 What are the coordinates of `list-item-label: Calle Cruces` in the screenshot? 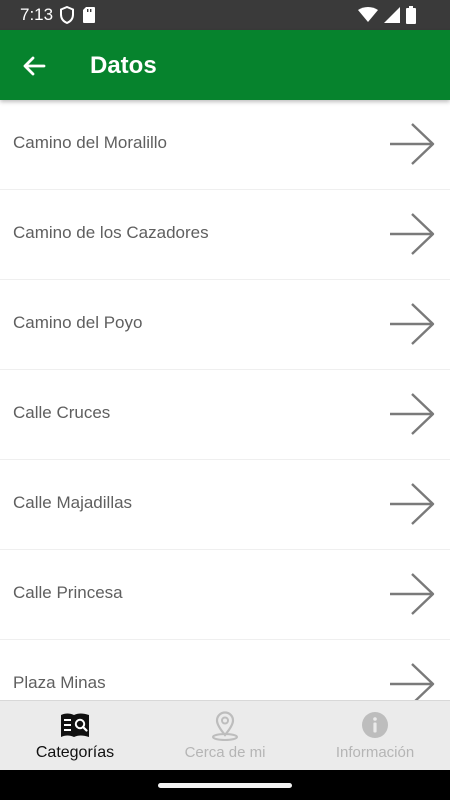 It's located at (62, 412).